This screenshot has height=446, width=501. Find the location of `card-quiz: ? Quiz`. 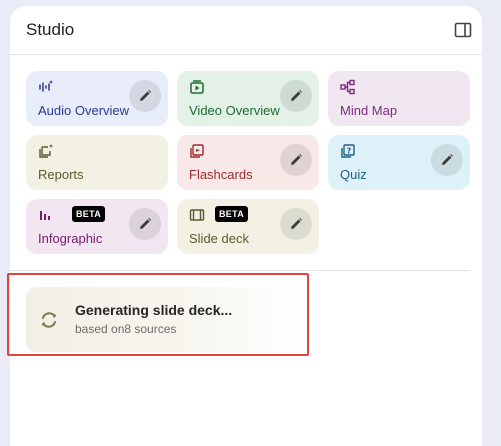

card-quiz: ? Quiz is located at coordinates (399, 162).